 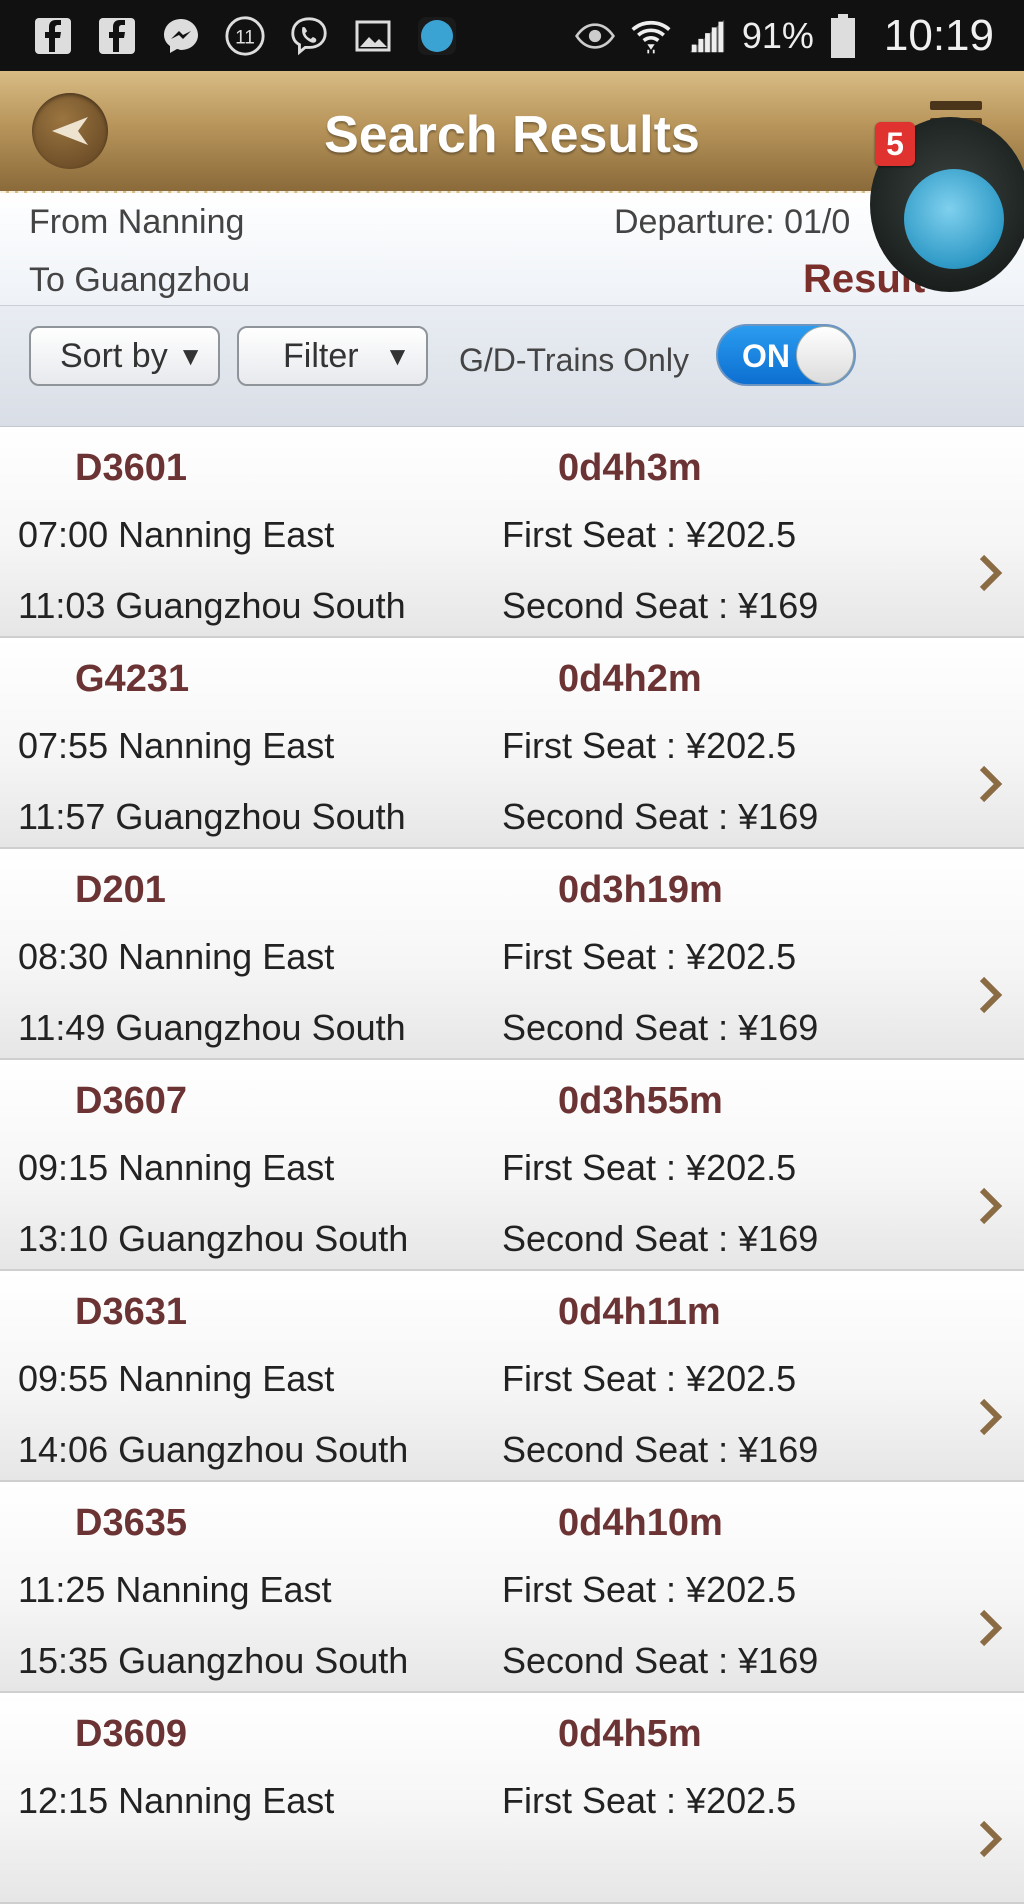 I want to click on arrival-time-station: 14:06 Guangzhou South, so click(x=213, y=1449).